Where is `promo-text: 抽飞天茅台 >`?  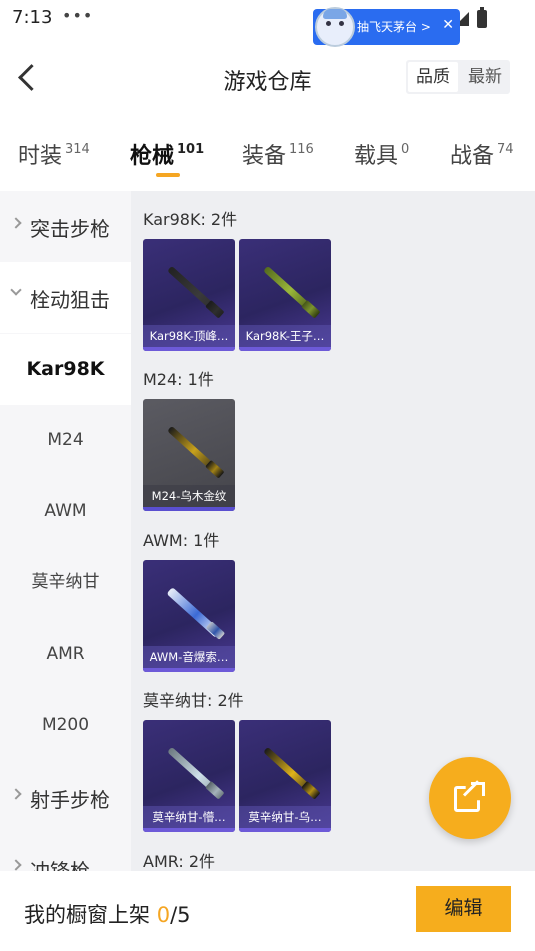
promo-text: 抽飞天茅台 > is located at coordinates (394, 26).